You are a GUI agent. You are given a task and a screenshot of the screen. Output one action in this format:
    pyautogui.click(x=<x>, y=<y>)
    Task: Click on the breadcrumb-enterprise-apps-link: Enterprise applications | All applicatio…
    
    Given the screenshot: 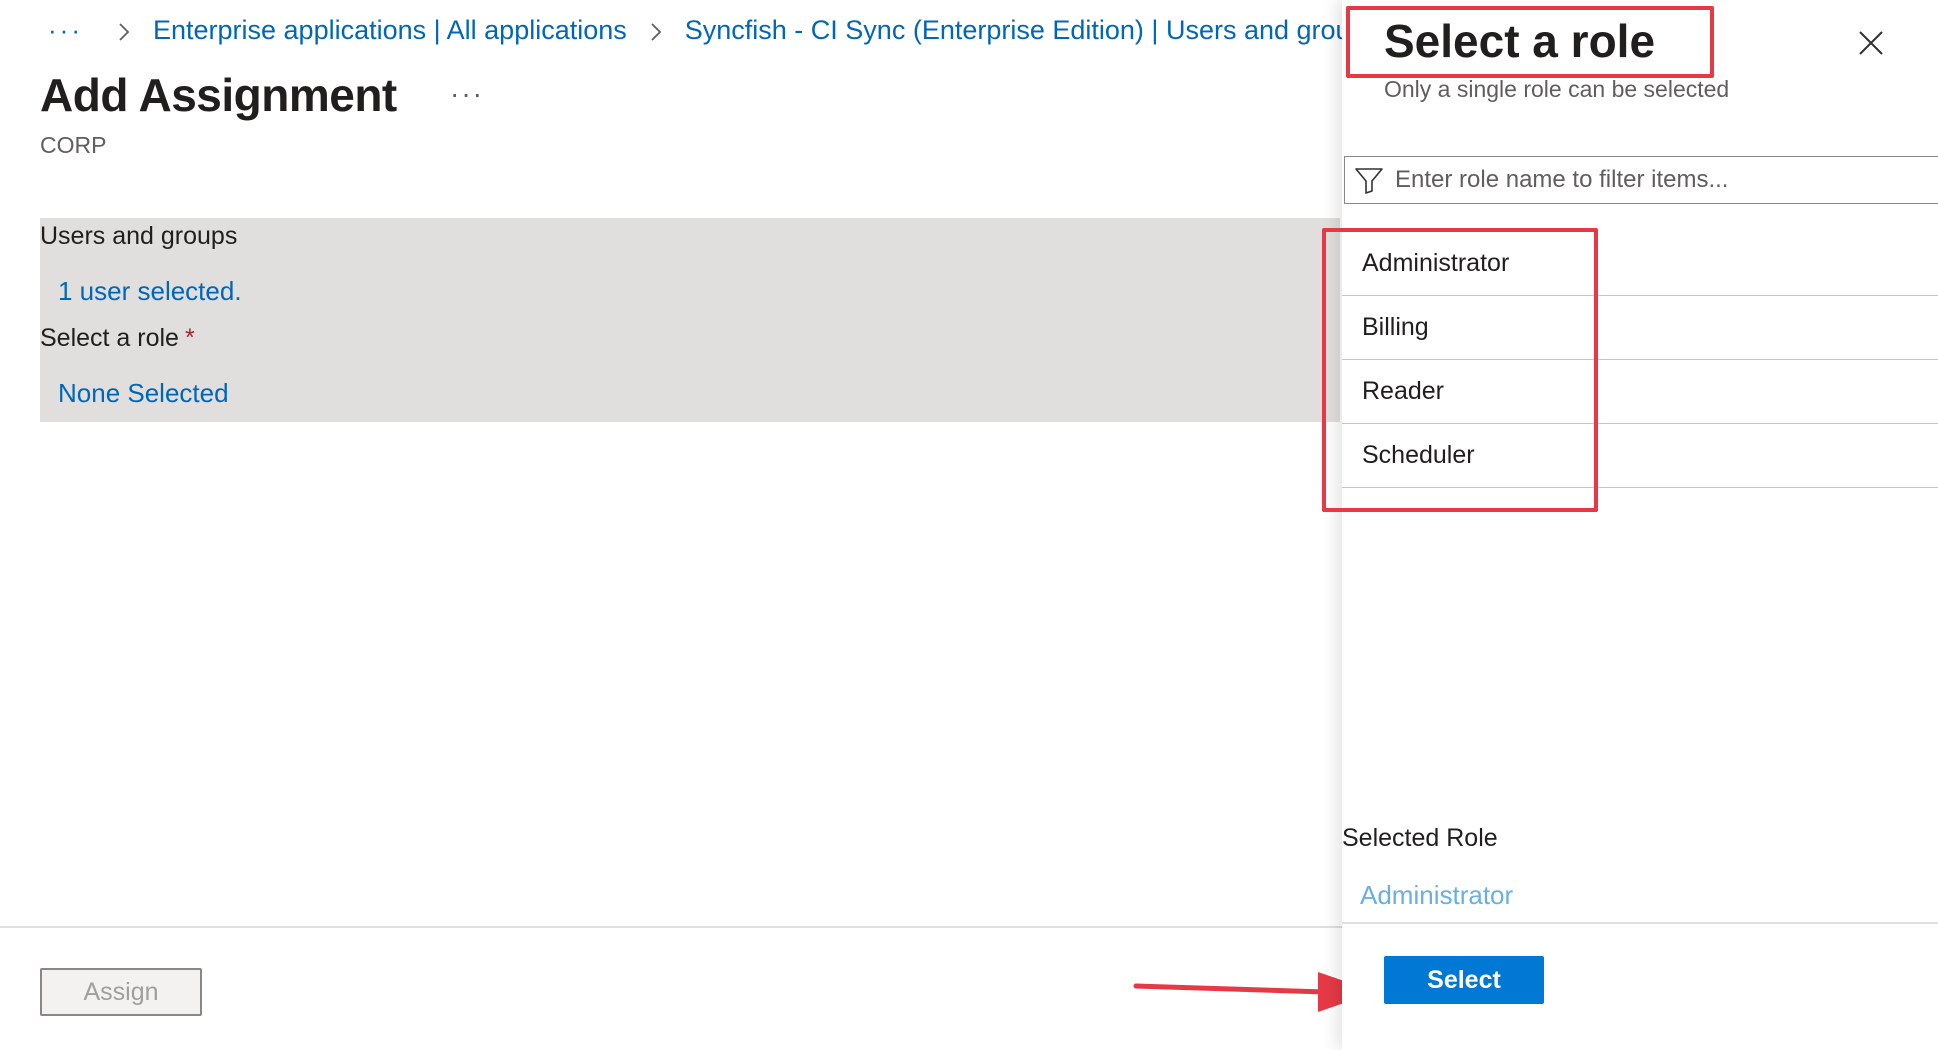 What is the action you would take?
    pyautogui.click(x=390, y=30)
    